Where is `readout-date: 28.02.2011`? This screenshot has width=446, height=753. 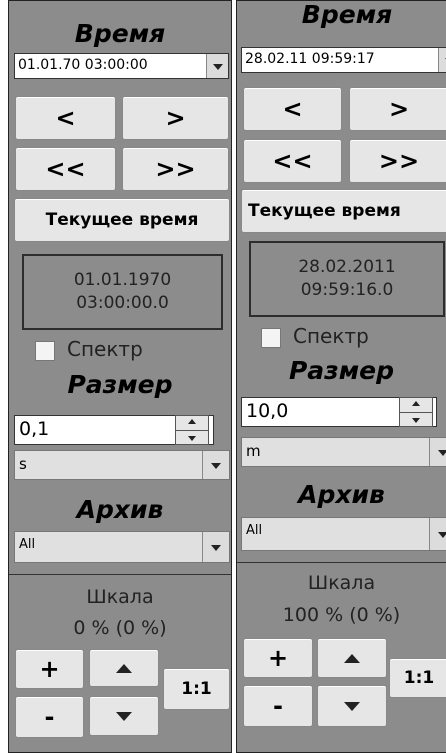 readout-date: 28.02.2011 is located at coordinates (347, 267).